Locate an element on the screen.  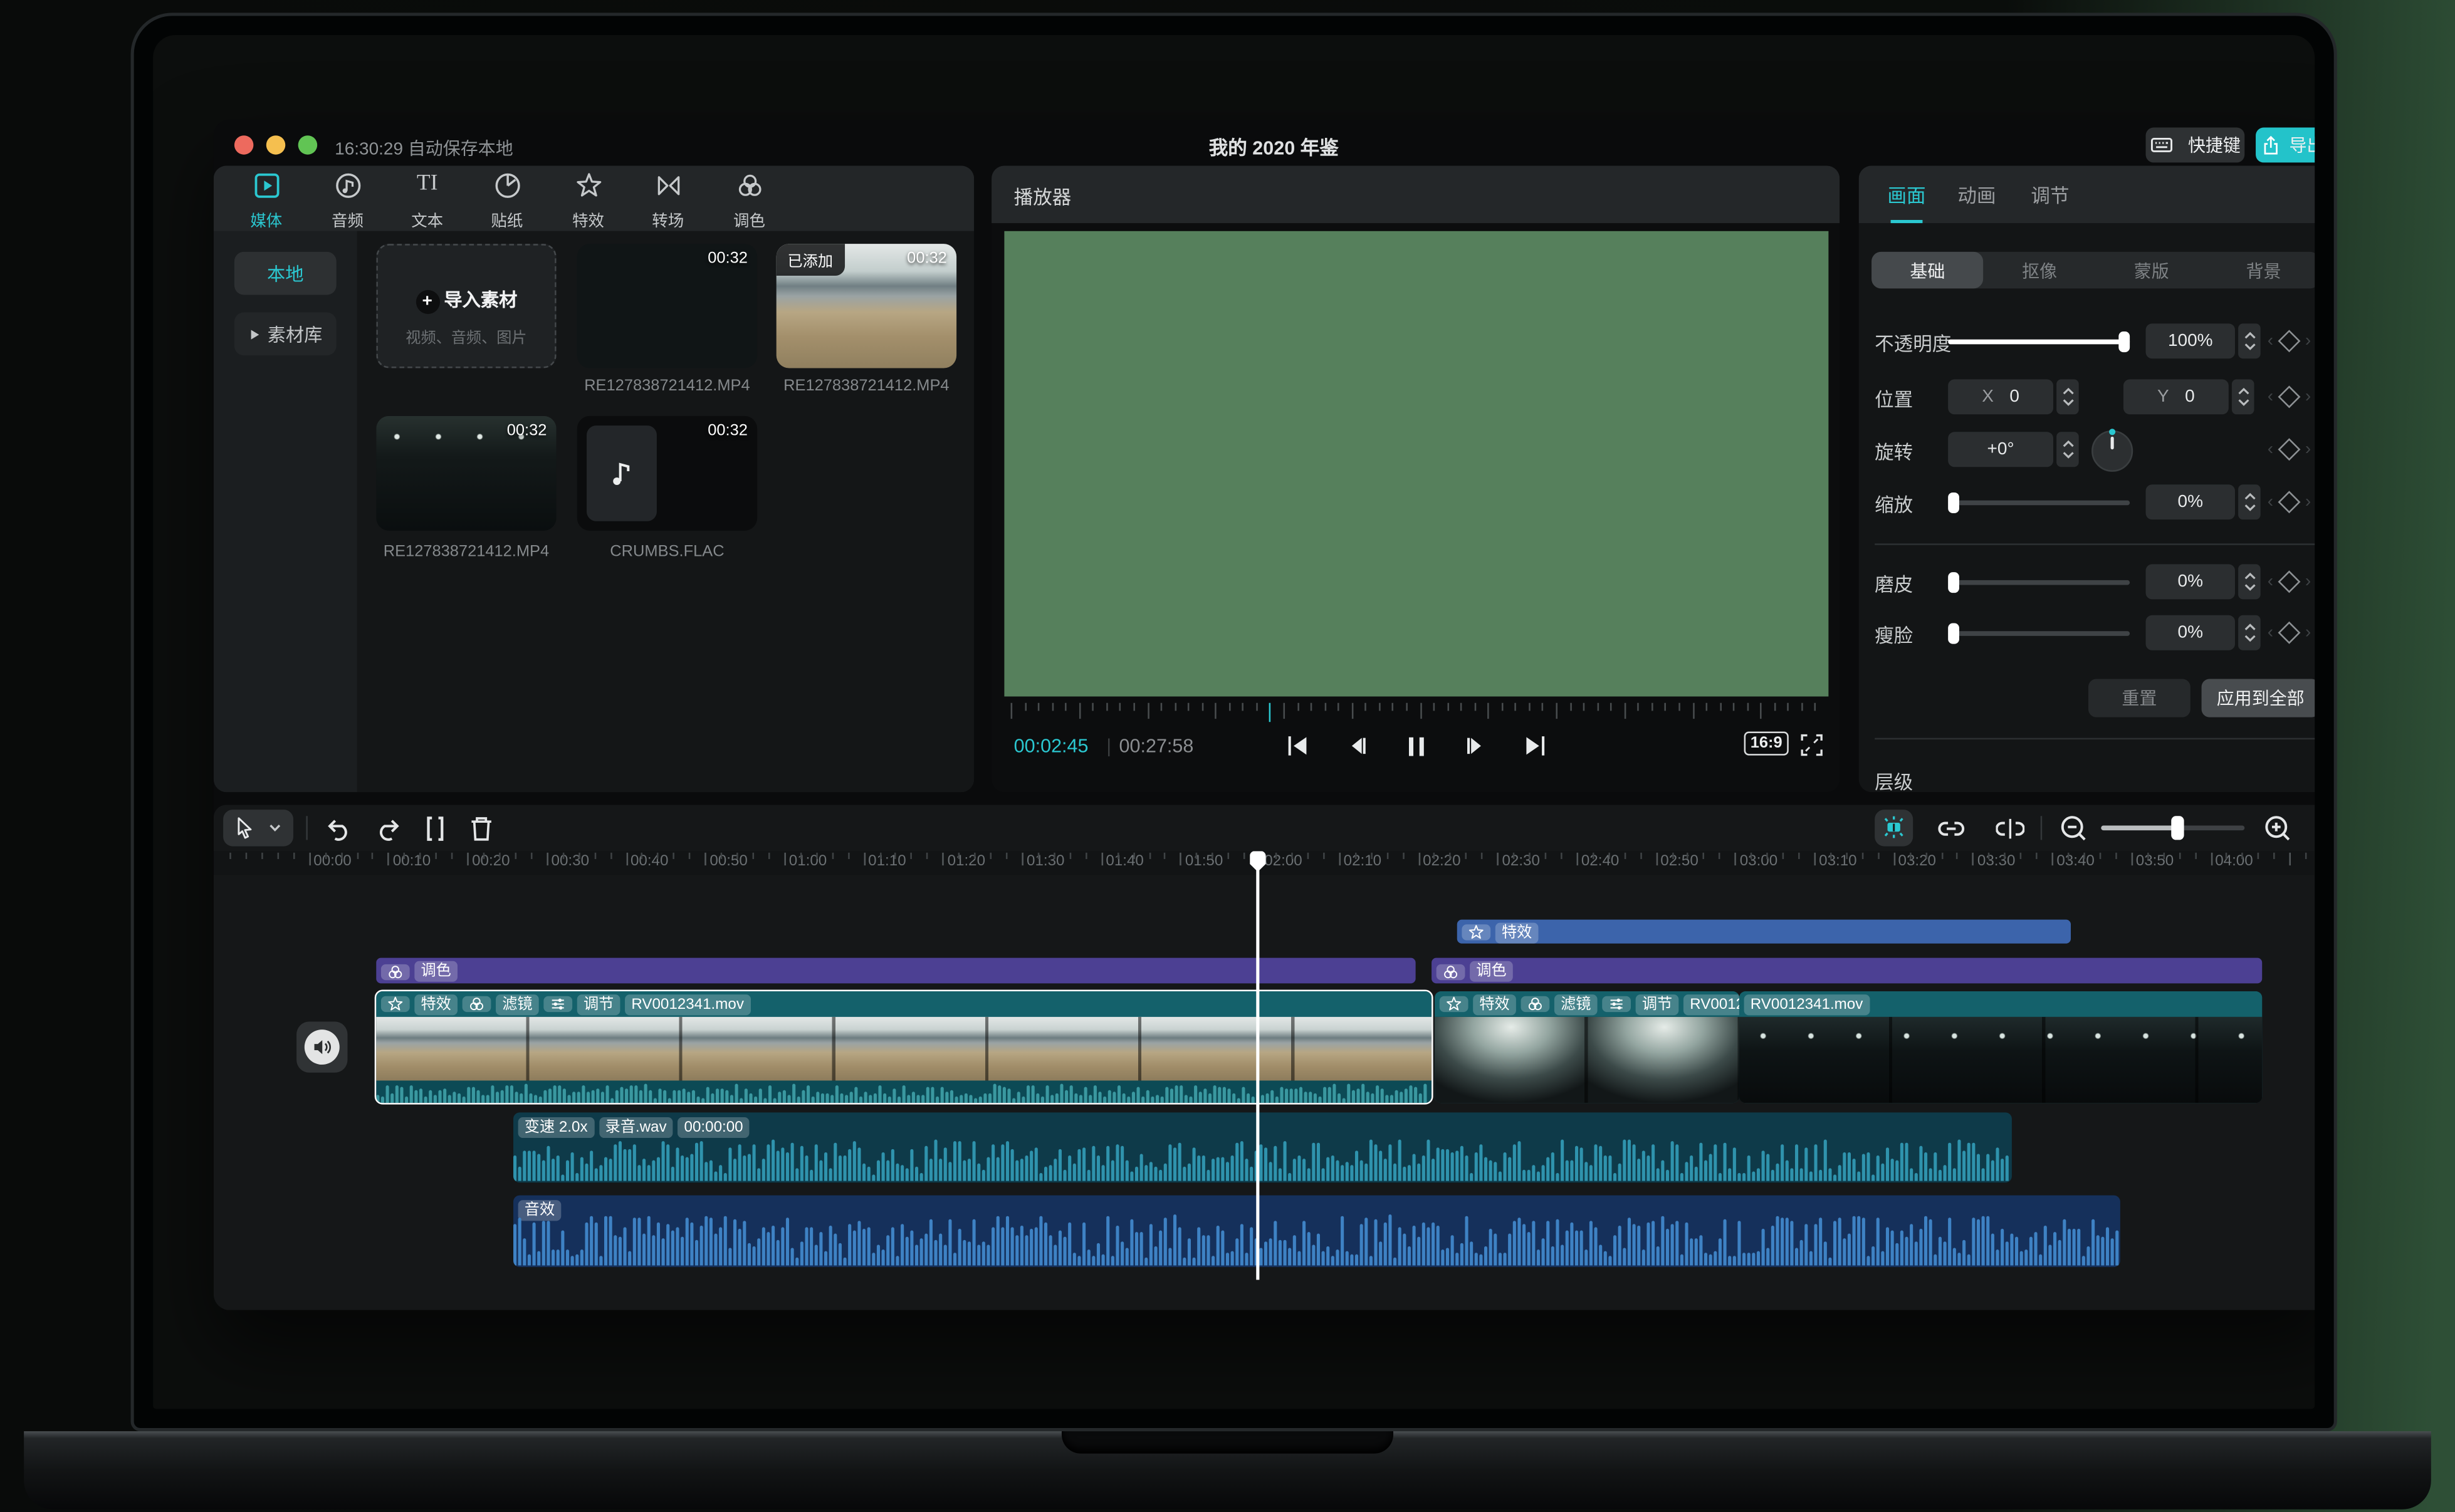
position-x-field: X0 is located at coordinates (2001, 397).